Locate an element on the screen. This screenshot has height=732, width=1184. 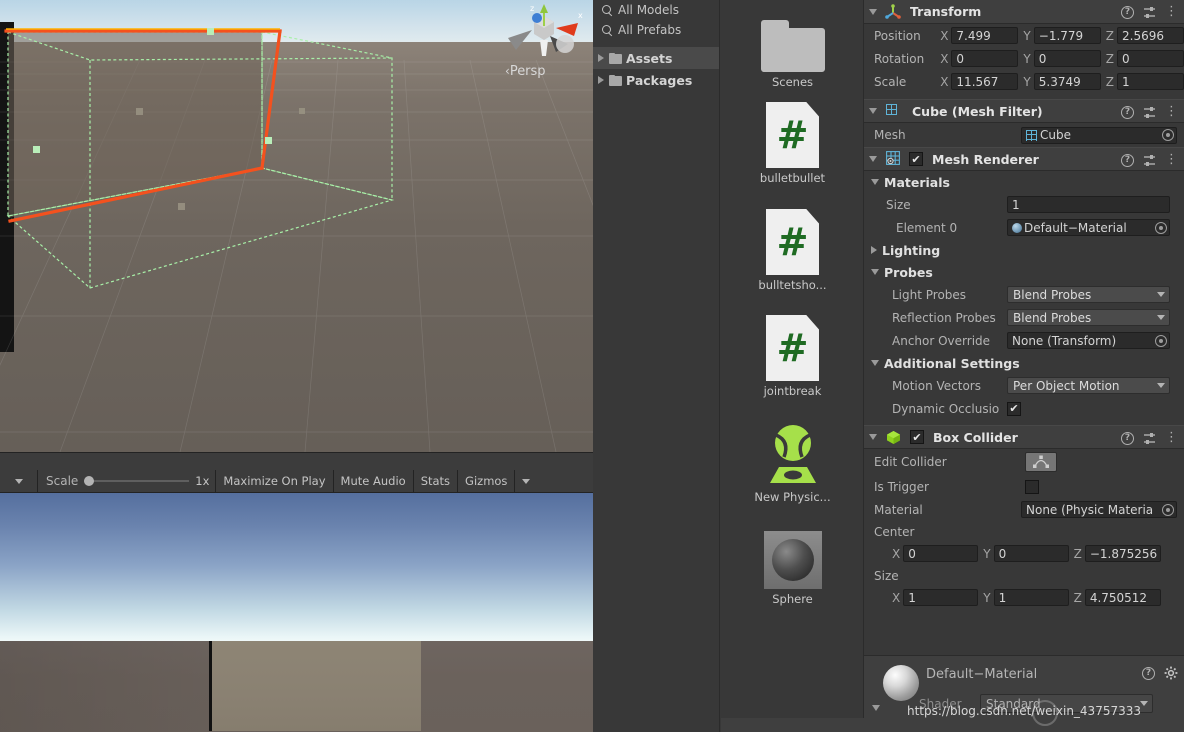
additional-row-motion-vectors: Motion Vectors Per Object Motion is located at coordinates (1024, 385).